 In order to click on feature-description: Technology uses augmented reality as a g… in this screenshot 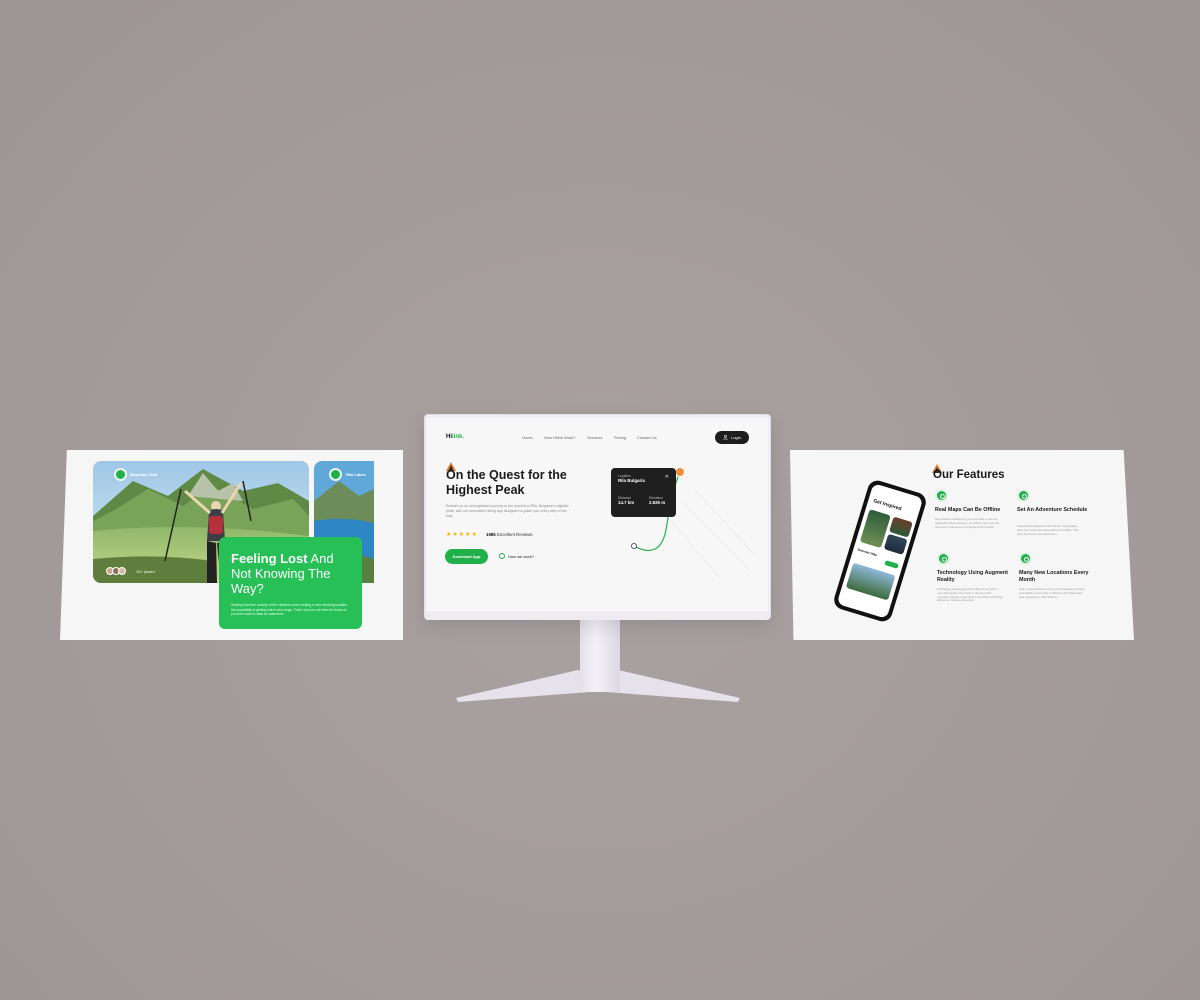, I will do `click(970, 595)`.